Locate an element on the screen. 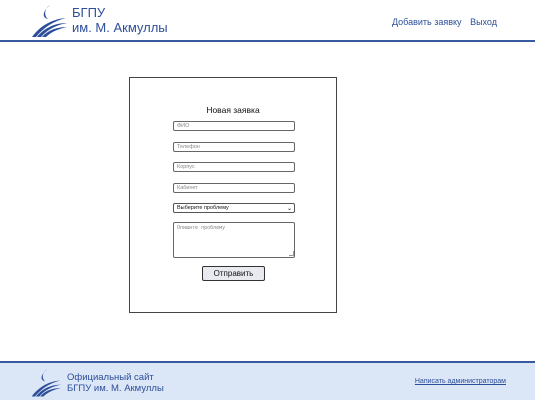  footer-brand-line-2: БГПУ им. М. Акмуллы is located at coordinates (115, 388).